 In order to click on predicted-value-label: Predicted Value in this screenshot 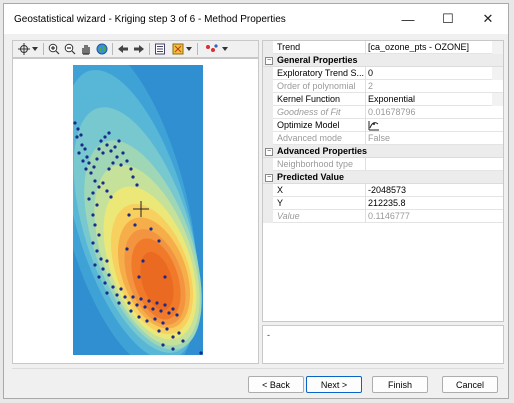, I will do `click(311, 177)`.